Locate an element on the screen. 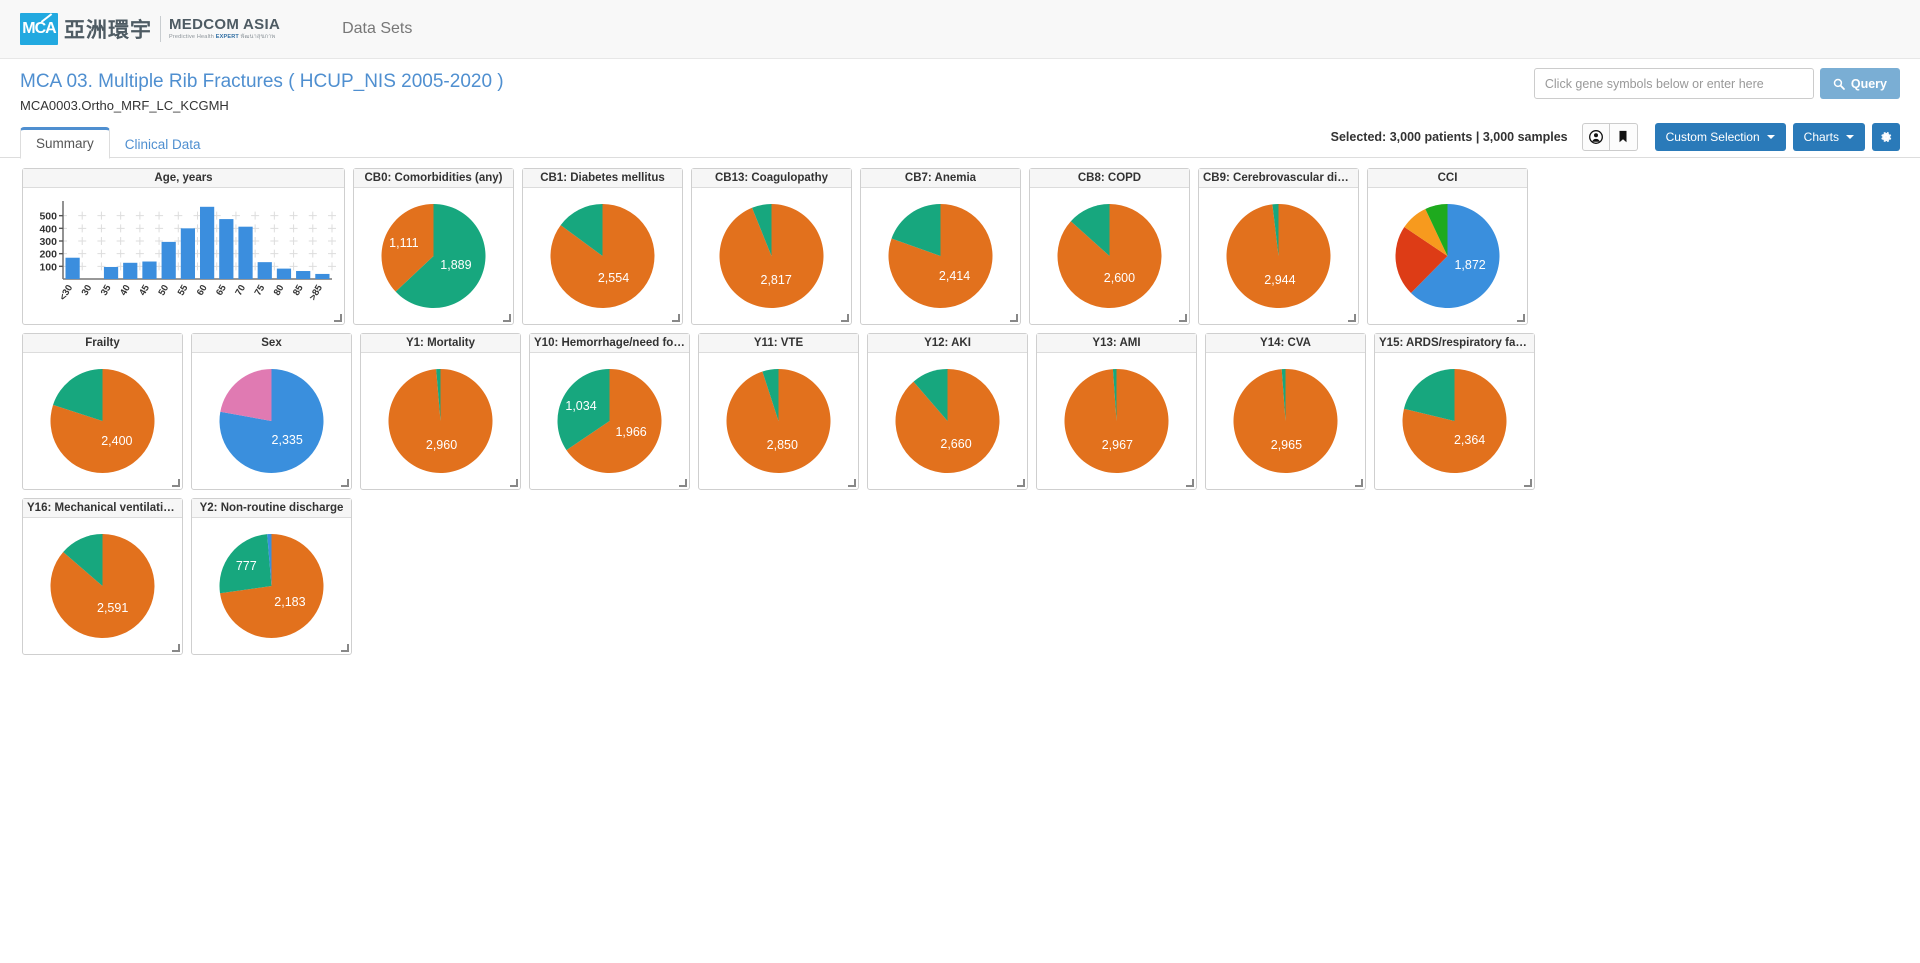 Image resolution: width=1920 pixels, height=963 pixels. chart-body-y13: 2,967 is located at coordinates (1116, 421).